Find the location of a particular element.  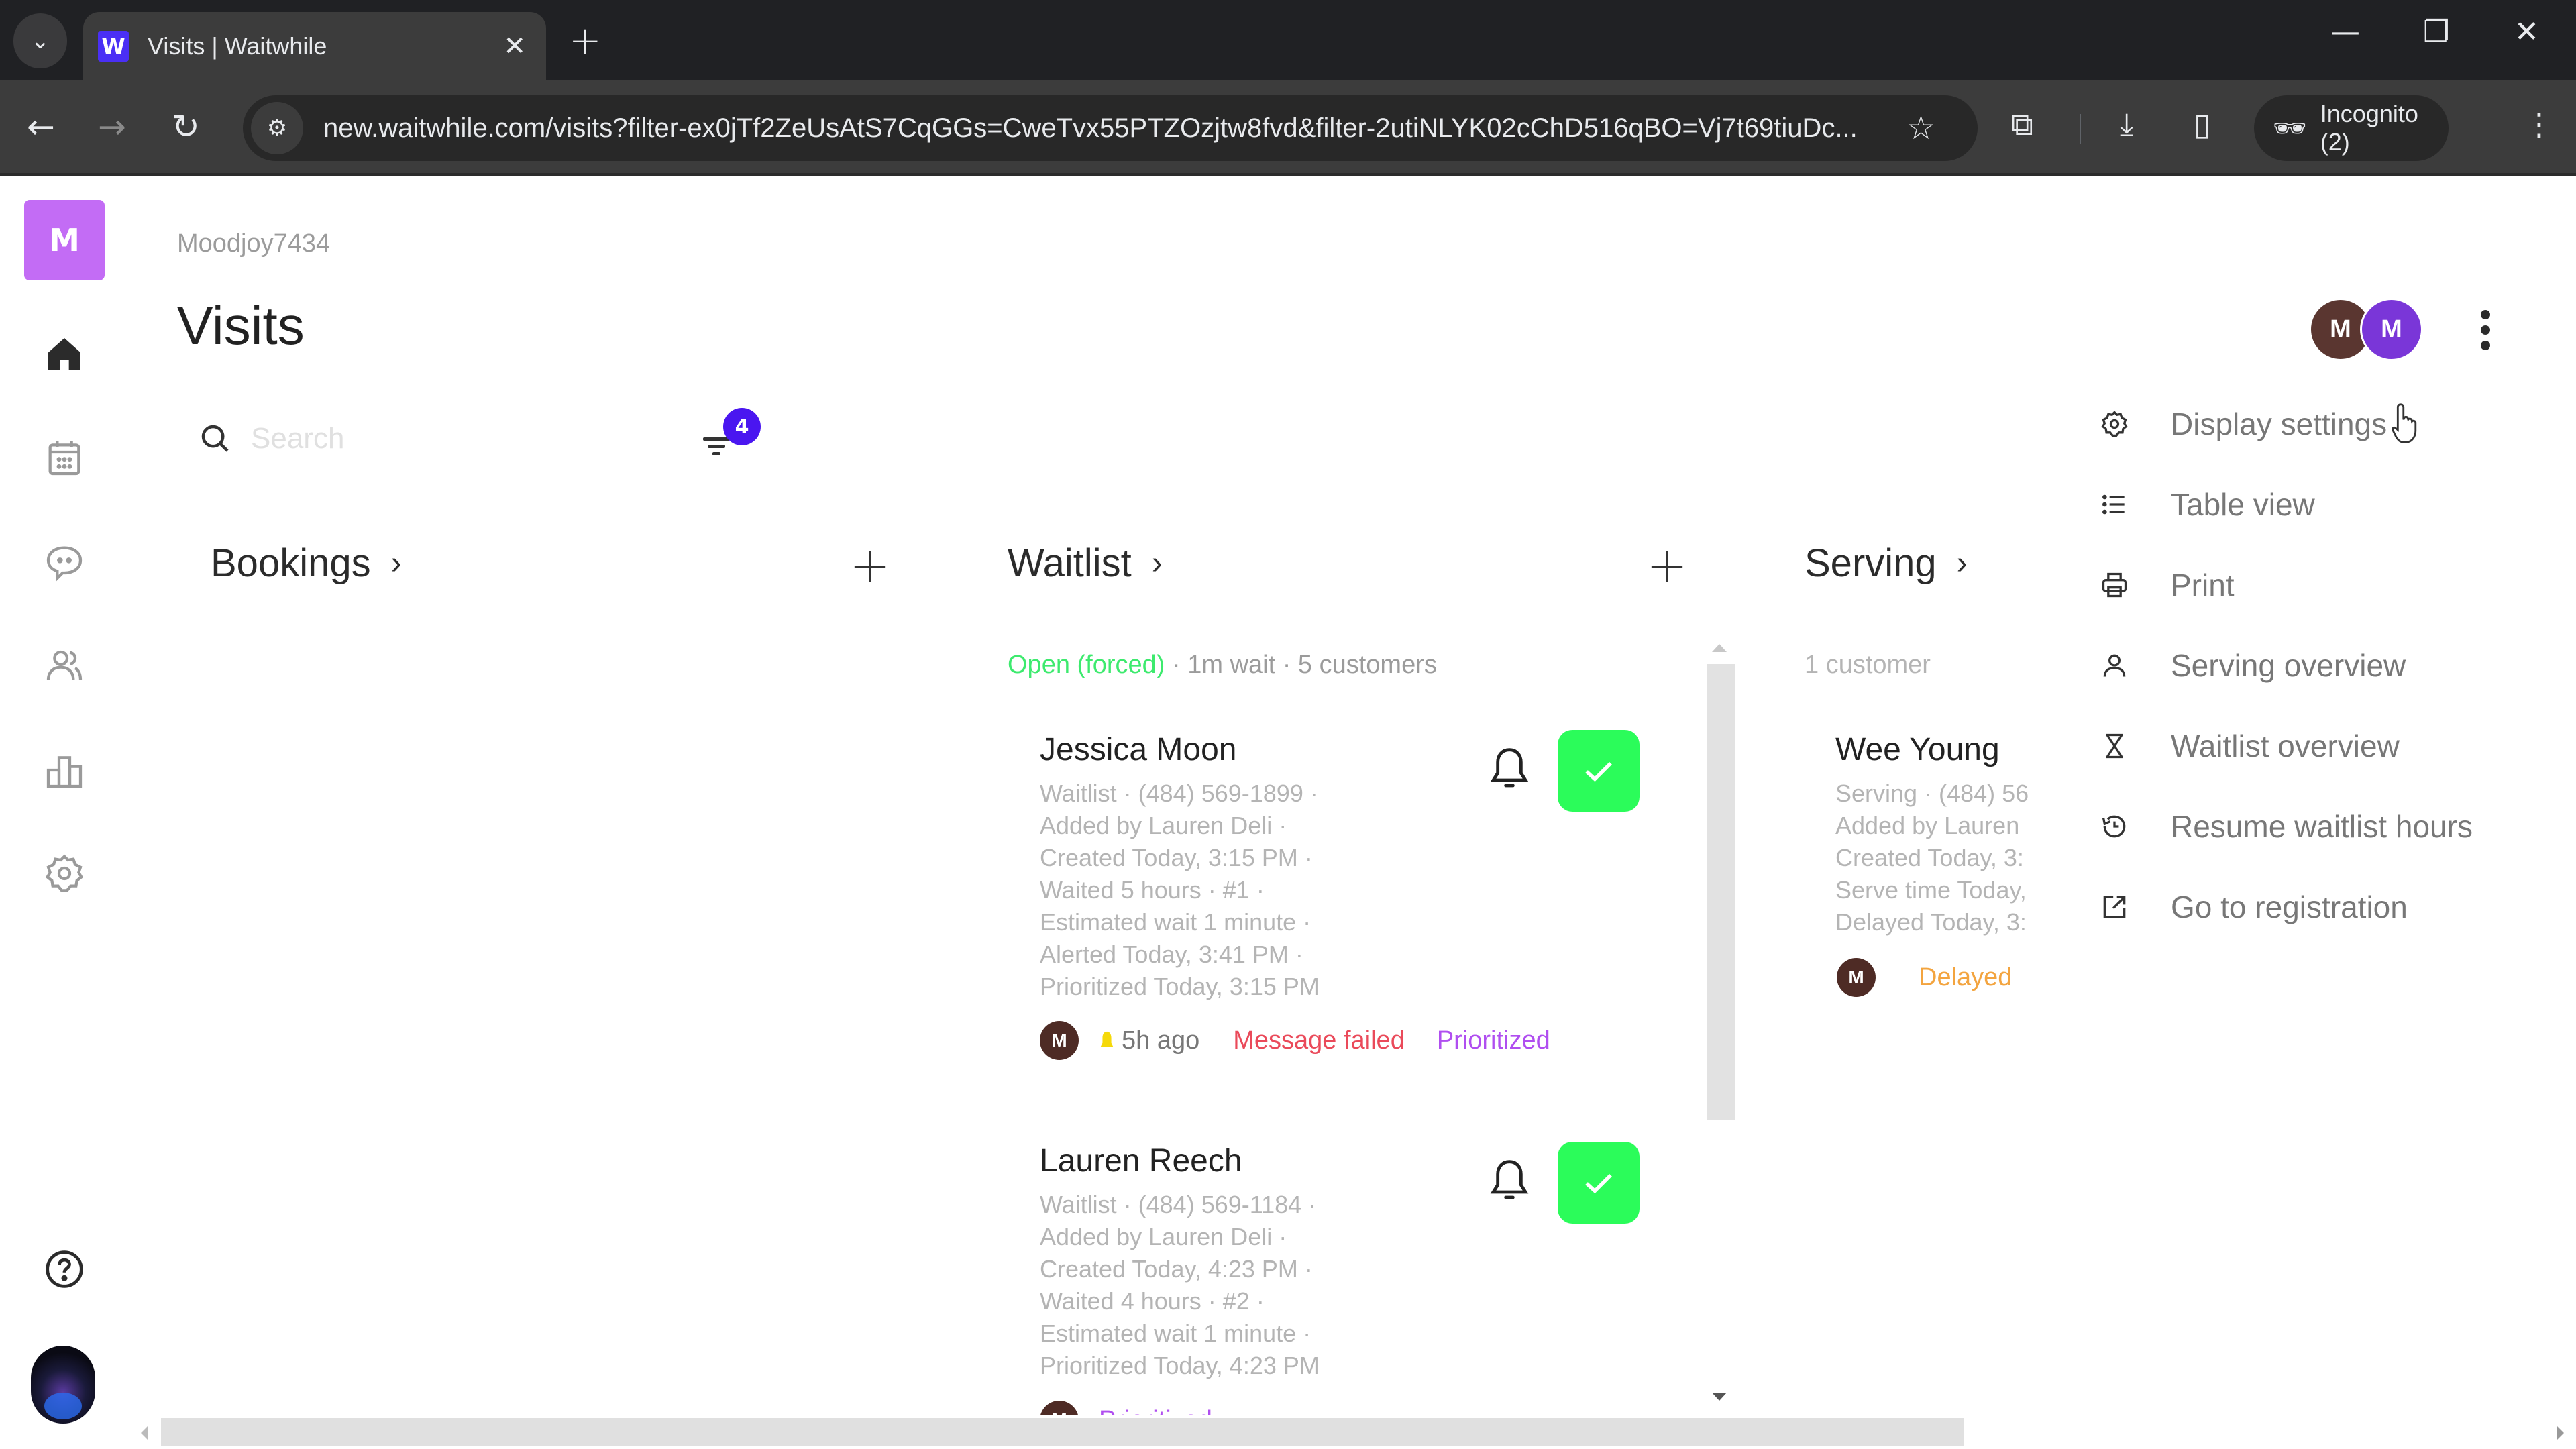

minimize-icon: — is located at coordinates (2345, 32).